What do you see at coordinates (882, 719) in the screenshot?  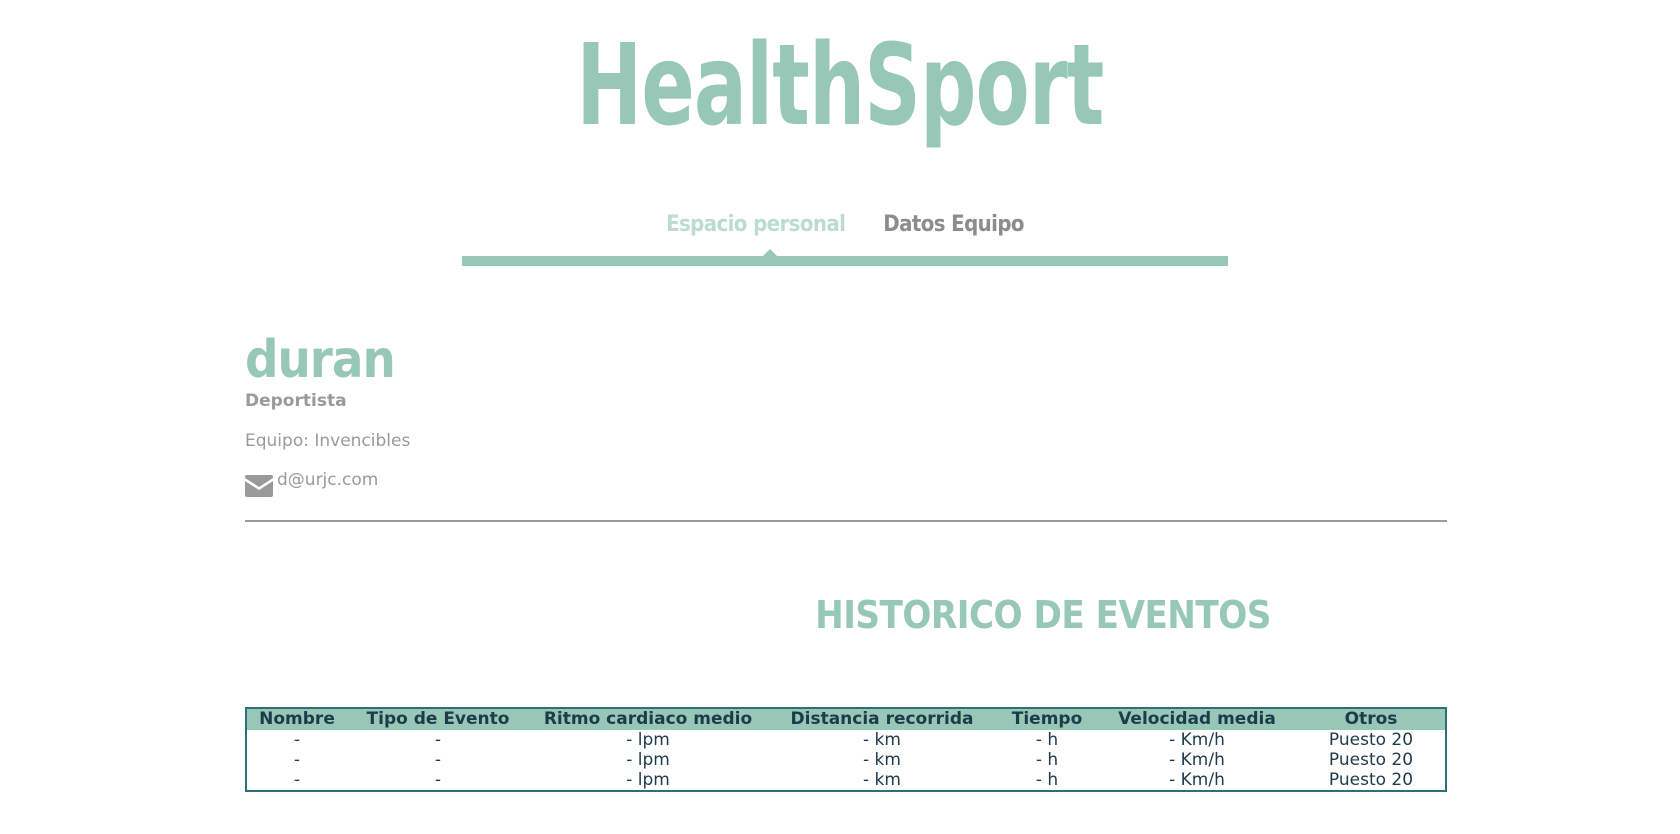 I see `column-header-distancia: Distancia recorrida` at bounding box center [882, 719].